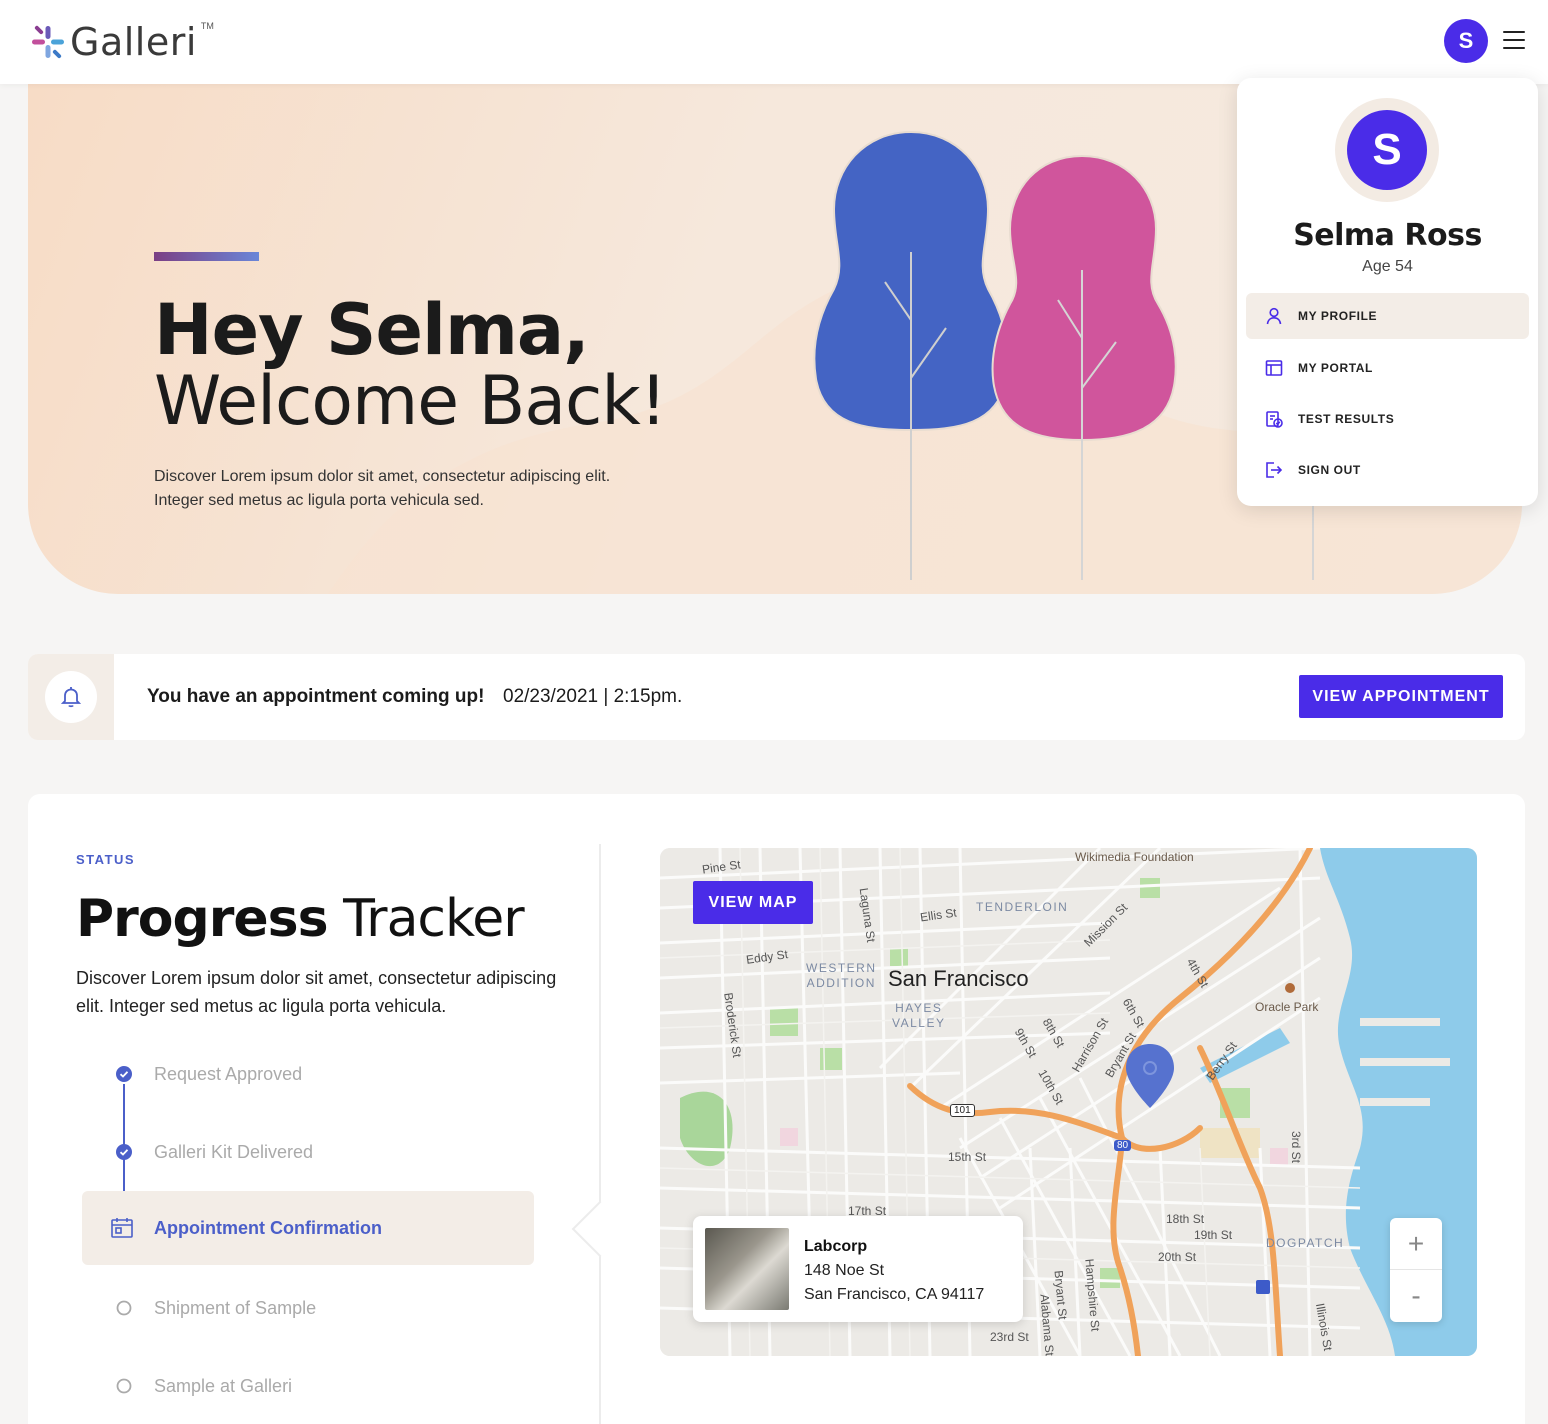 The width and height of the screenshot is (1548, 1424). I want to click on progress-tracker-title: Progress Tracker, so click(300, 919).